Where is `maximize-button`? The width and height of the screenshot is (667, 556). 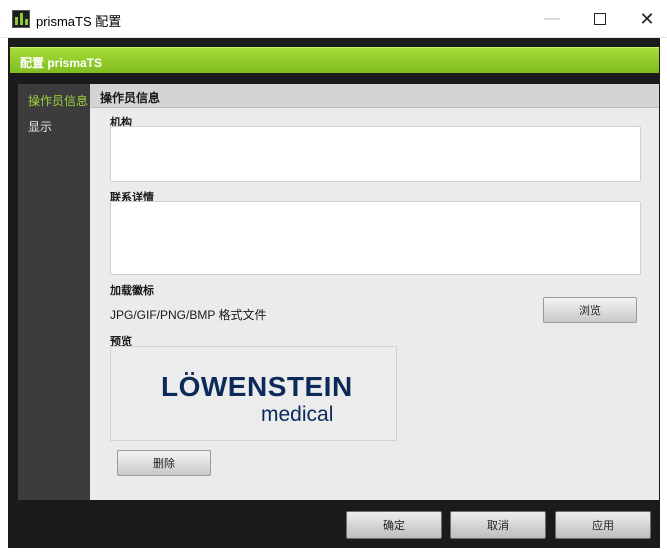
maximize-button is located at coordinates (600, 19).